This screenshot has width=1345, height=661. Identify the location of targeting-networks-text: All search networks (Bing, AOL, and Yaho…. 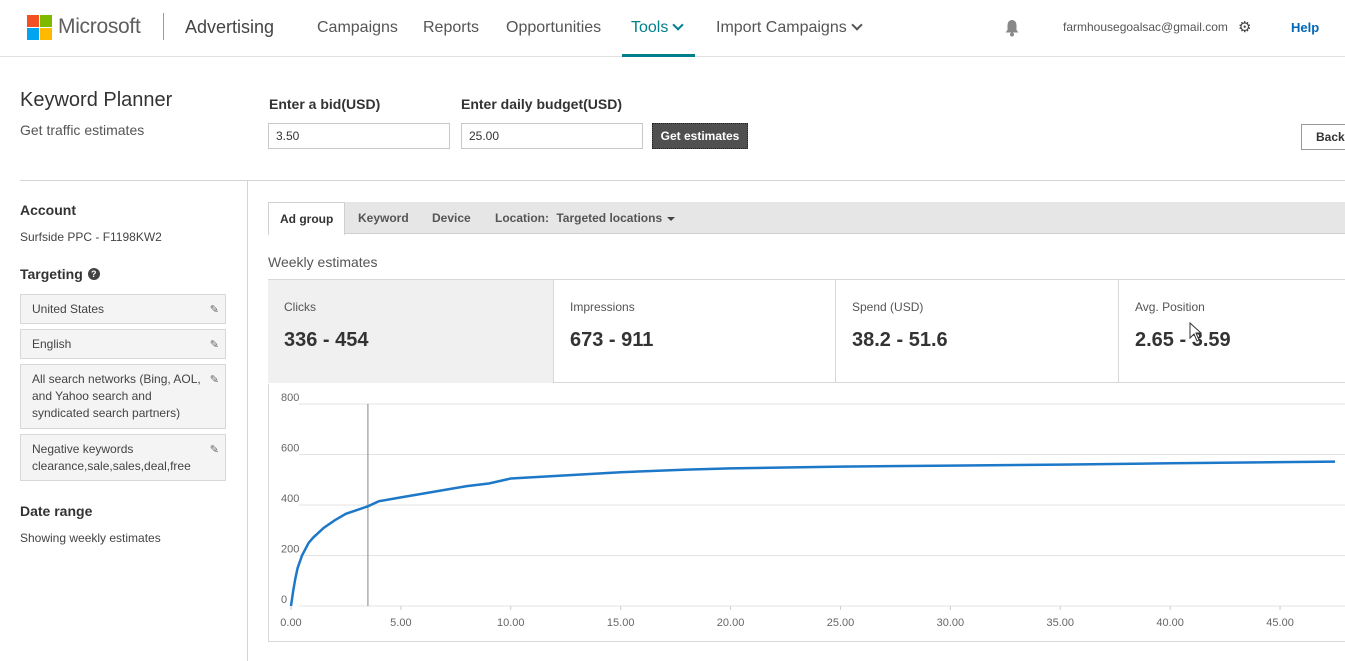
(116, 396).